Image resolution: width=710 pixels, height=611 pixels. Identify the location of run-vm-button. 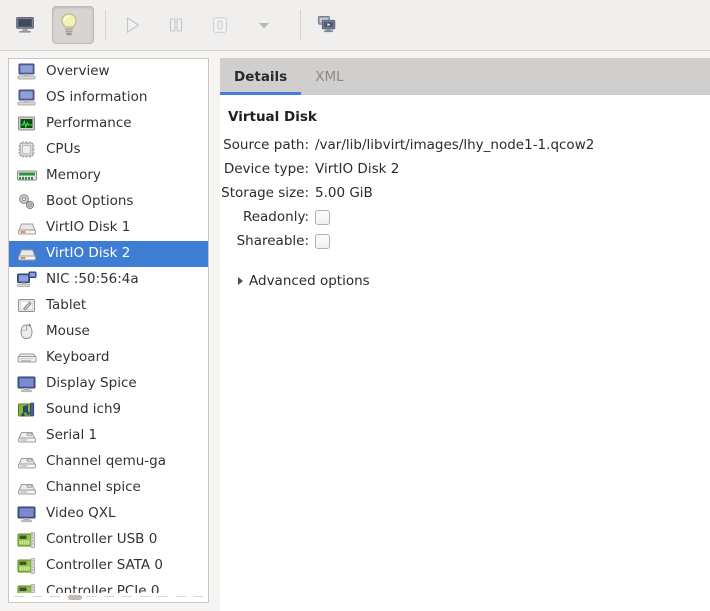
(136, 25).